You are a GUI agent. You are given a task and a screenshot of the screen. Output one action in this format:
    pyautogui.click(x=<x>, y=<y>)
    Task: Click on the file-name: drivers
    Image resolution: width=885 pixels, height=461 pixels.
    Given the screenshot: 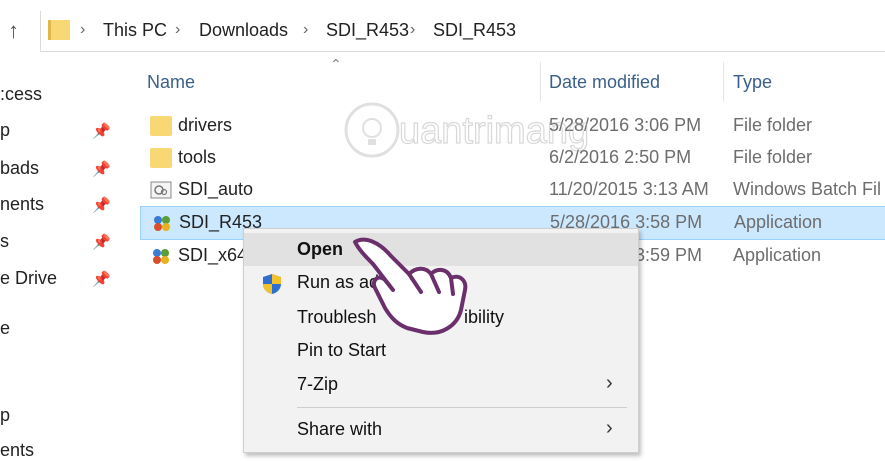 What is the action you would take?
    pyautogui.click(x=205, y=125)
    